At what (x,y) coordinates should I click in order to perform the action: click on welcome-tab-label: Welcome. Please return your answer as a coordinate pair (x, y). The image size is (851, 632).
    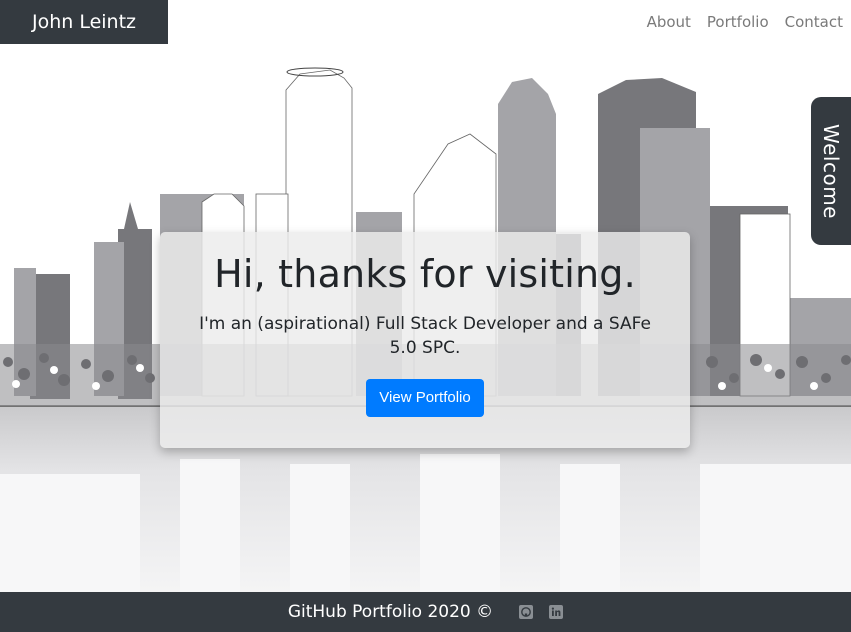
    Looking at the image, I should click on (831, 171).